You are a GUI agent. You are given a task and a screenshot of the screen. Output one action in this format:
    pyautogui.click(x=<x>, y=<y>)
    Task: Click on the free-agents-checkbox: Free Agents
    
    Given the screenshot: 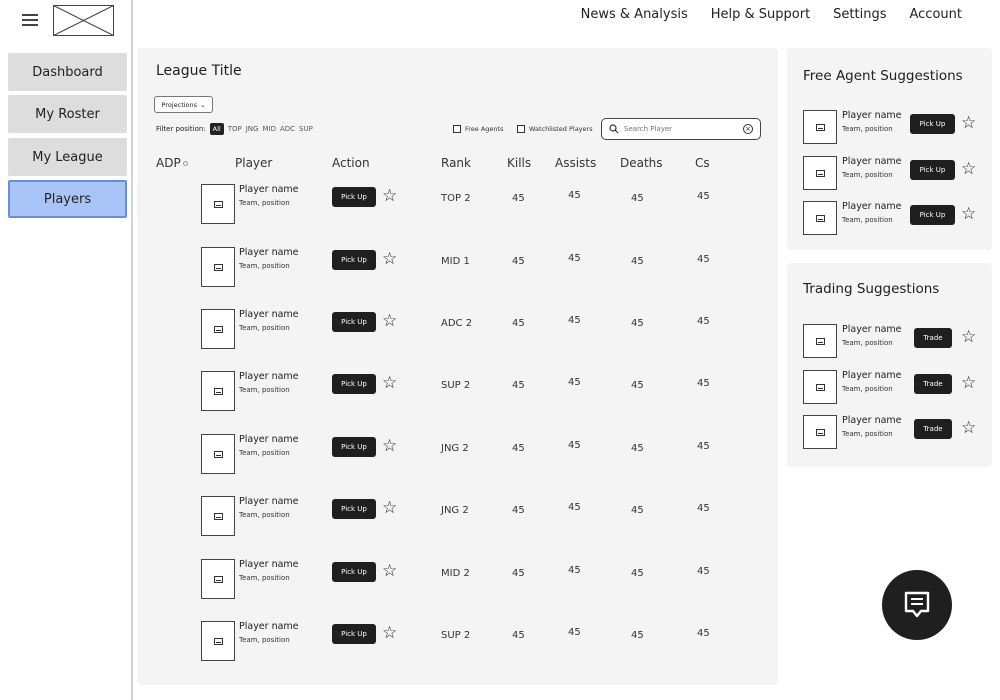 What is the action you would take?
    pyautogui.click(x=478, y=129)
    